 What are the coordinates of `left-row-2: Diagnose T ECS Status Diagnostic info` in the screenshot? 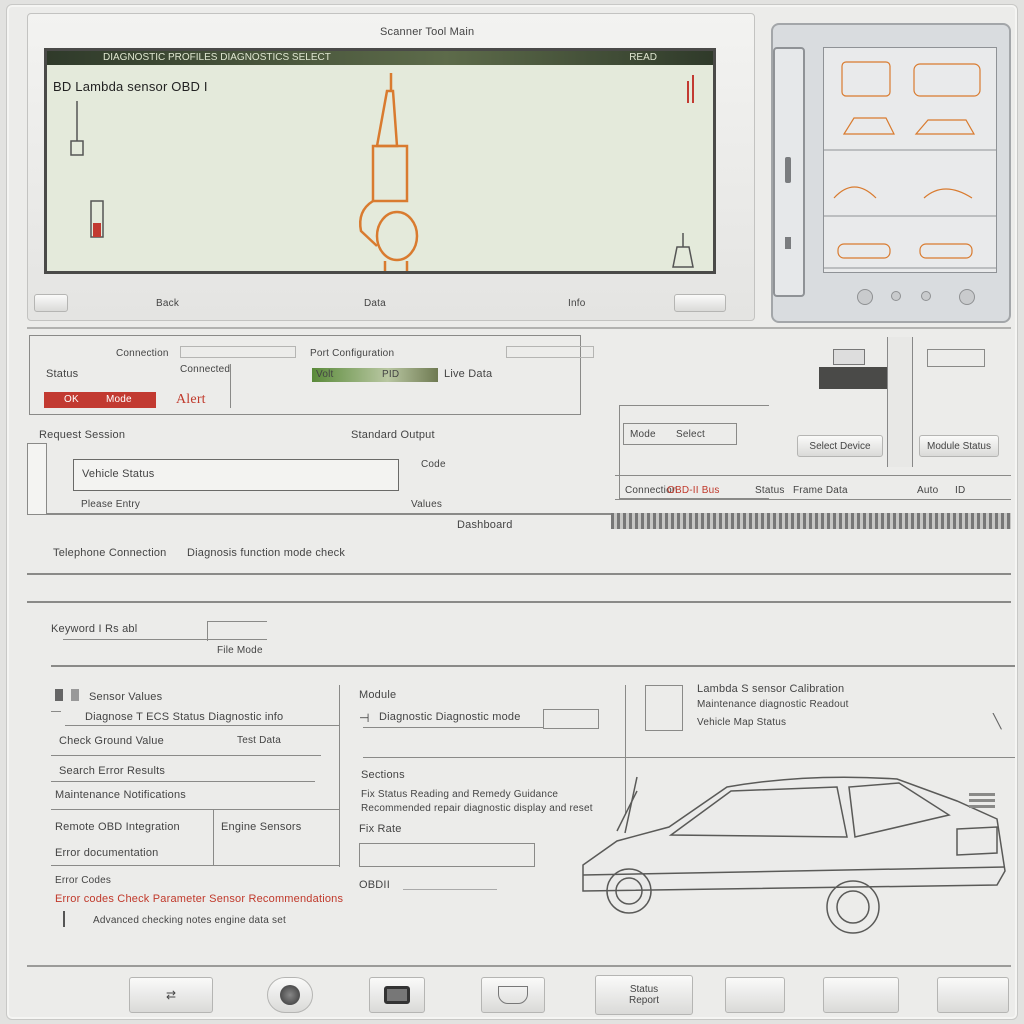 It's located at (184, 717).